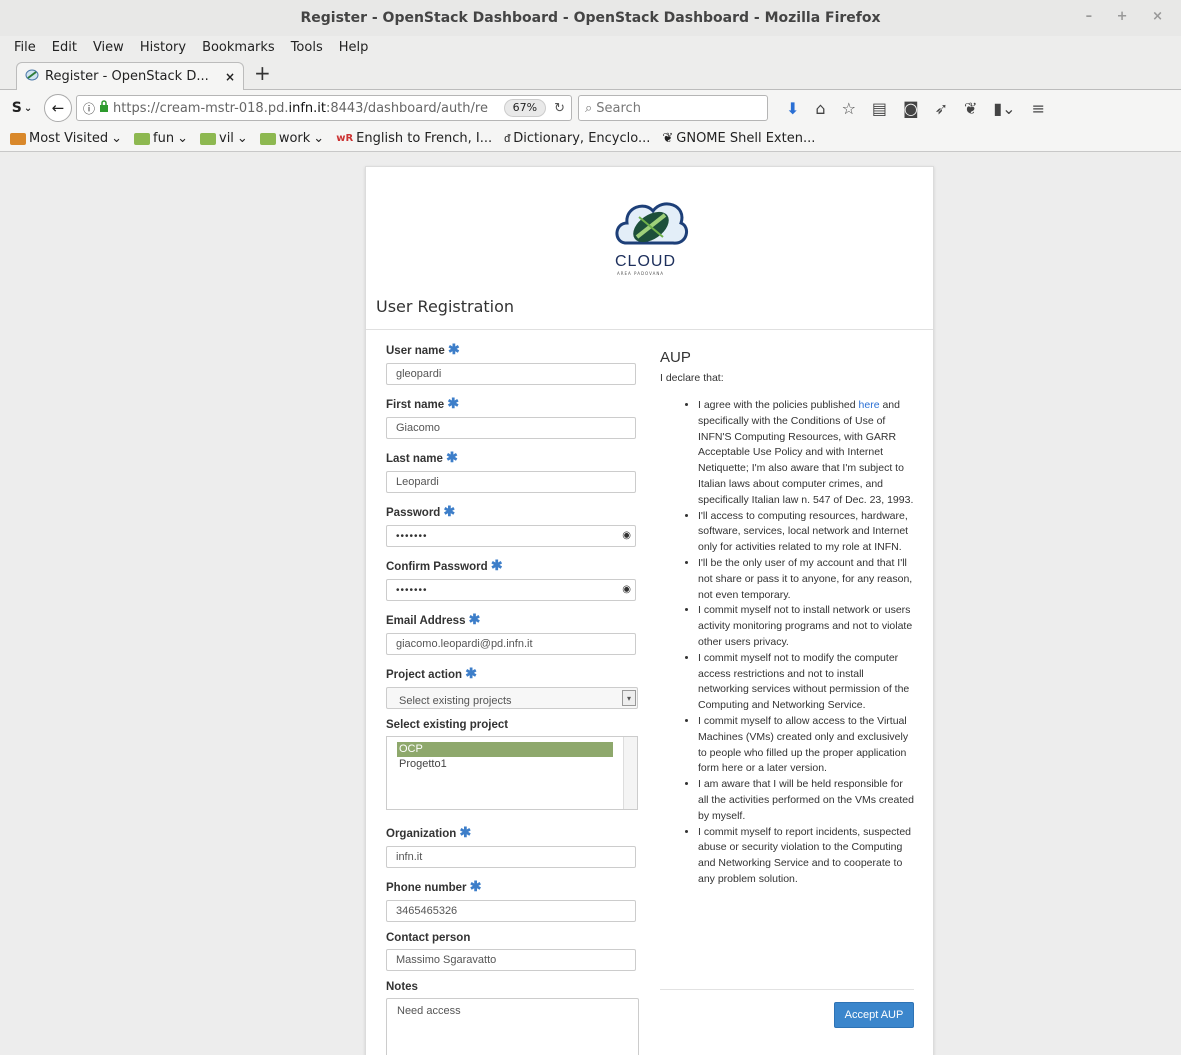 The height and width of the screenshot is (1055, 1181). Describe the element at coordinates (849, 108) in the screenshot. I see `bookmark-star-icon: ☆` at that location.